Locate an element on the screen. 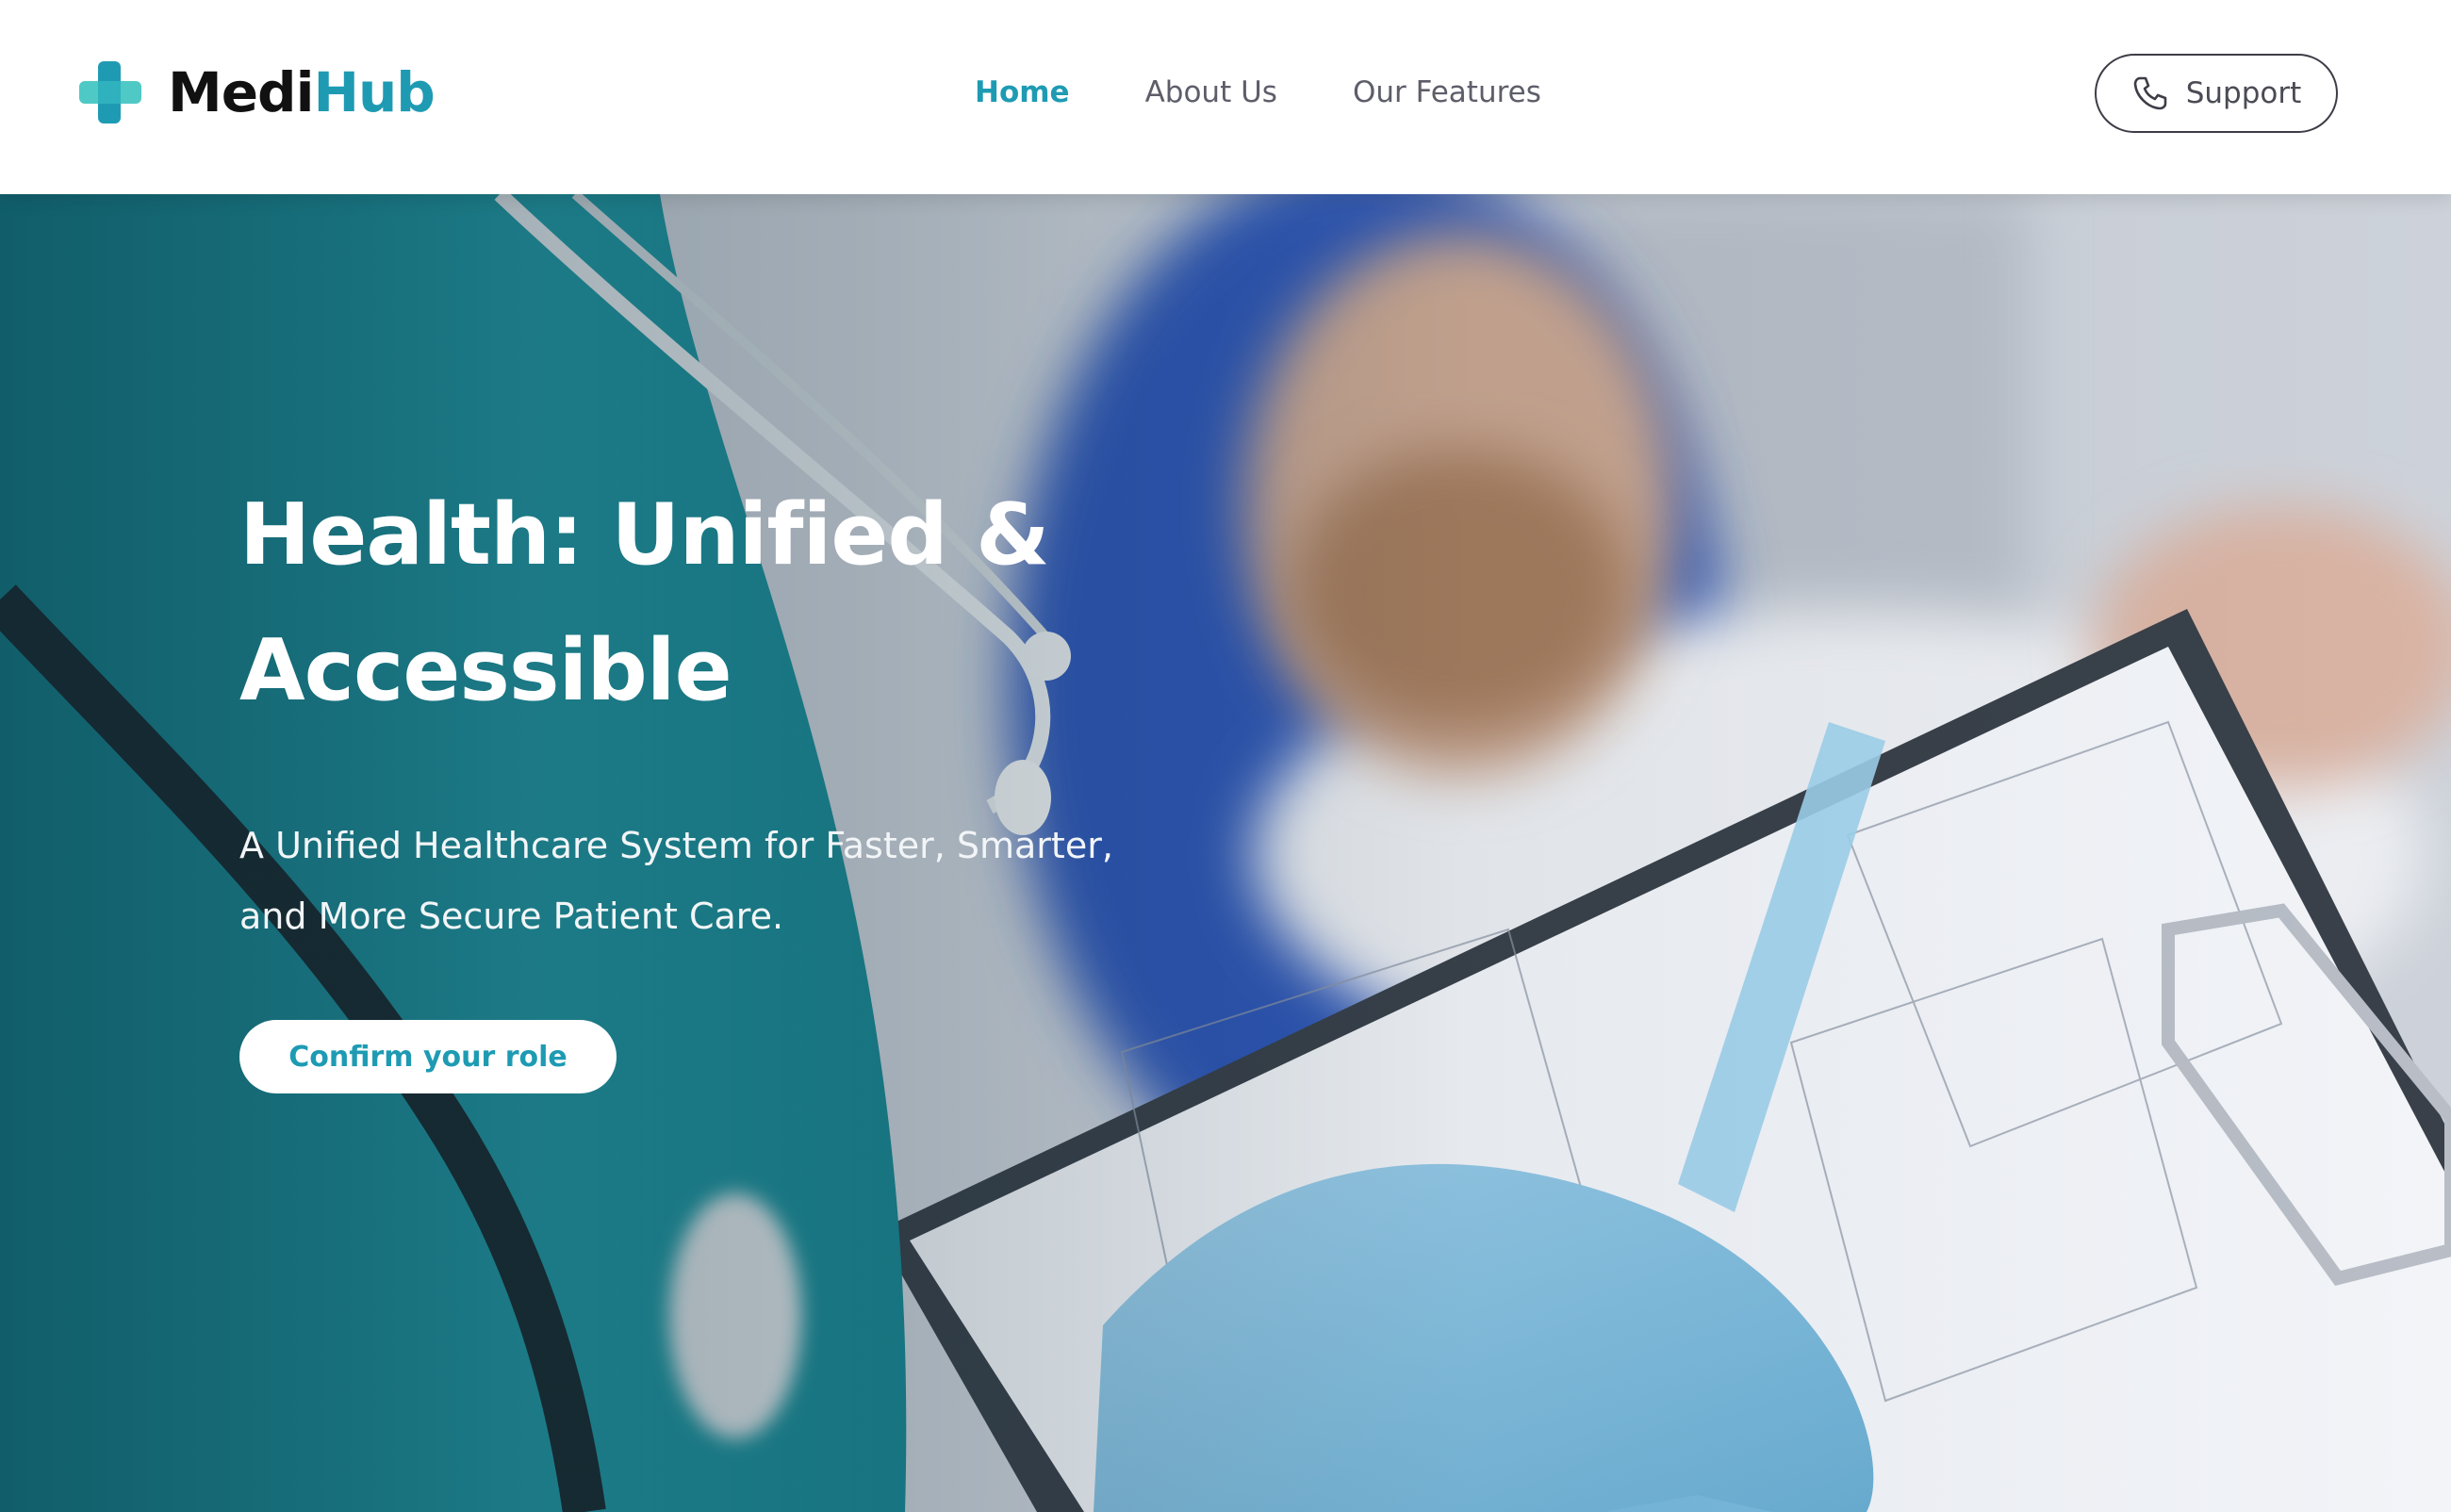  hero-title: Health: Unified & Accessible is located at coordinates (758, 604).